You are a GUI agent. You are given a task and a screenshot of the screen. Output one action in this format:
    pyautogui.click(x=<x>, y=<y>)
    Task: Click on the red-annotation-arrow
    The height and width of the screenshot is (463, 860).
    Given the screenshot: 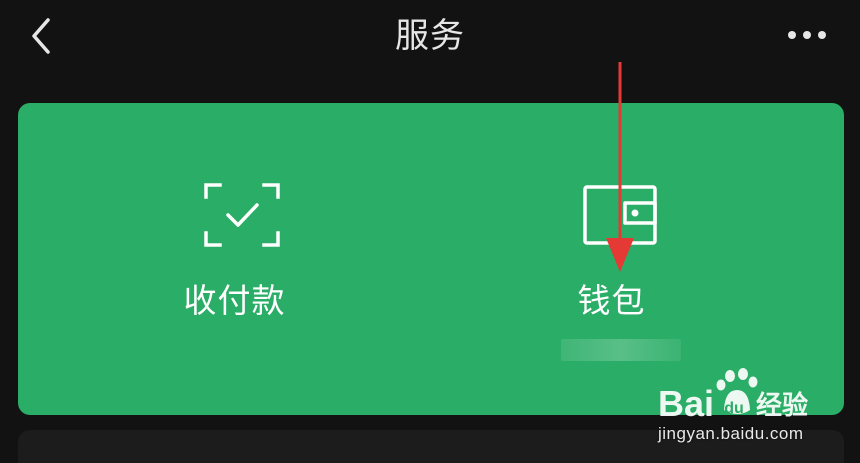 What is the action you would take?
    pyautogui.click(x=620, y=167)
    